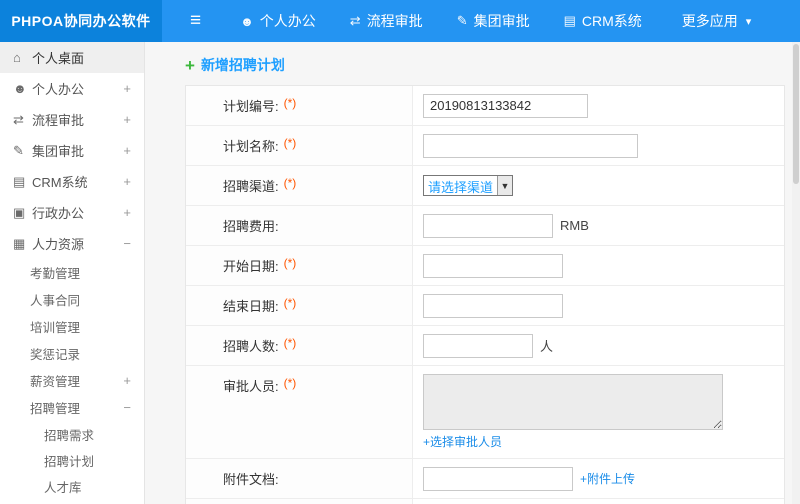 Image resolution: width=800 pixels, height=504 pixels. I want to click on start-date-input, so click(493, 265).